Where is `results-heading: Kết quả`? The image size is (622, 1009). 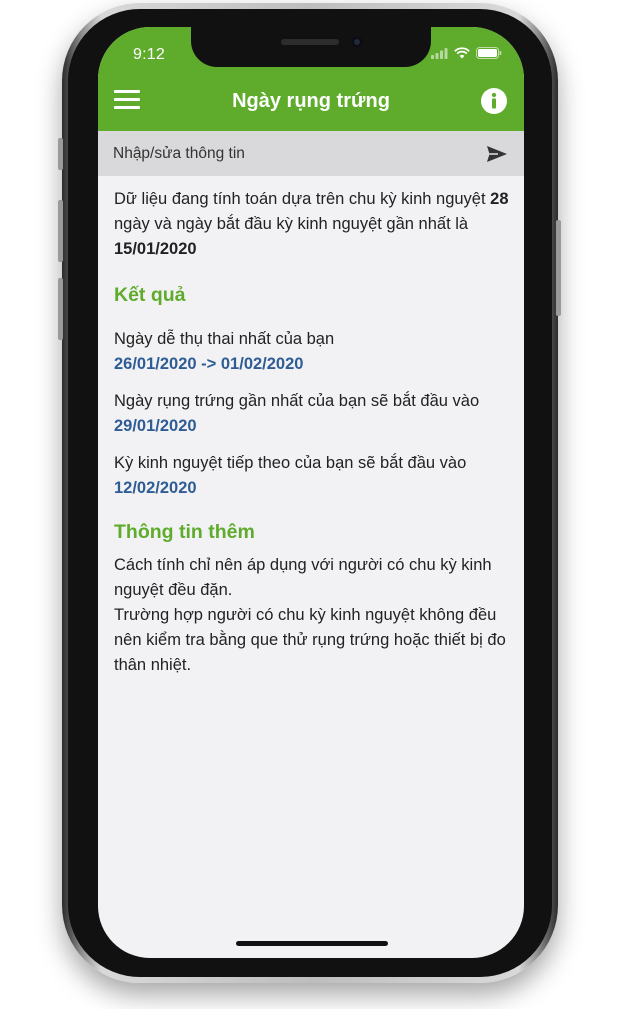 results-heading: Kết quả is located at coordinates (150, 295).